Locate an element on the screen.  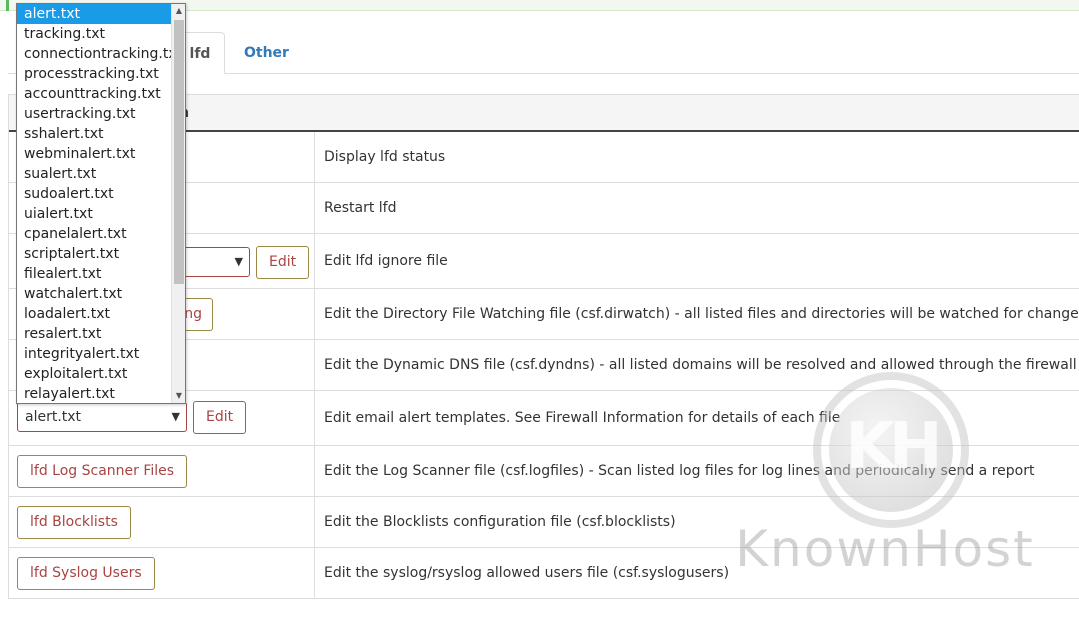
dropdown-option: uialert.txt is located at coordinates (101, 214).